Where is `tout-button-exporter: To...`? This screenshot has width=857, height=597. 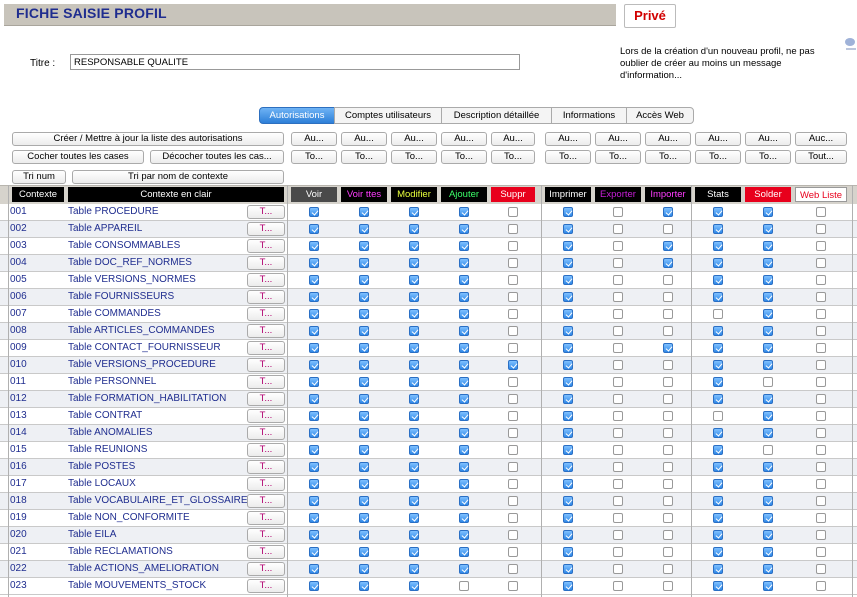
tout-button-exporter: To... is located at coordinates (618, 157).